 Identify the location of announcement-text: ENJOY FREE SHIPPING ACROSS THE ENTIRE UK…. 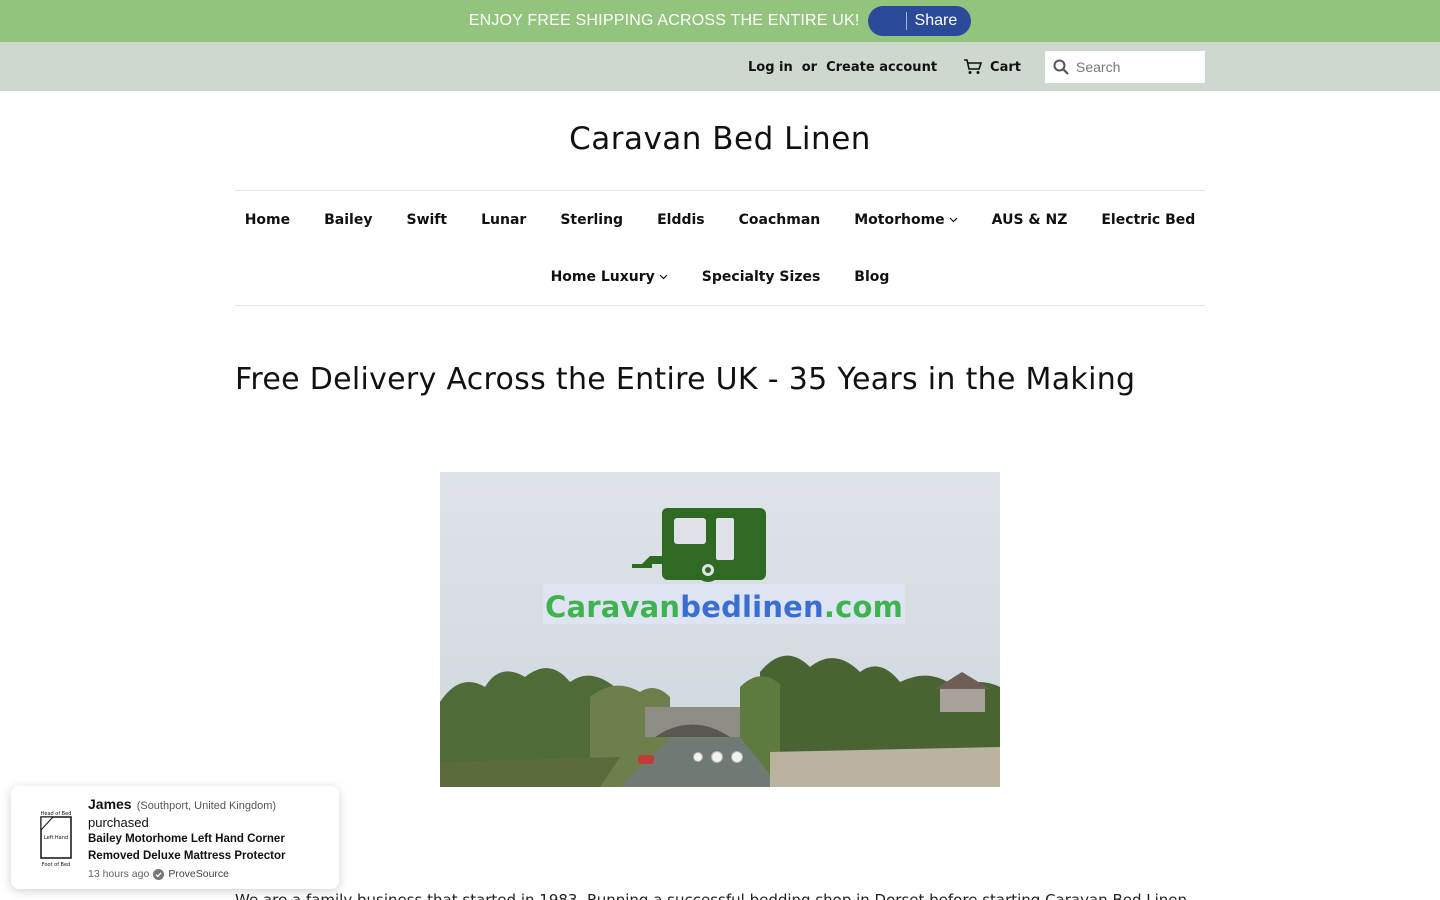
(664, 20).